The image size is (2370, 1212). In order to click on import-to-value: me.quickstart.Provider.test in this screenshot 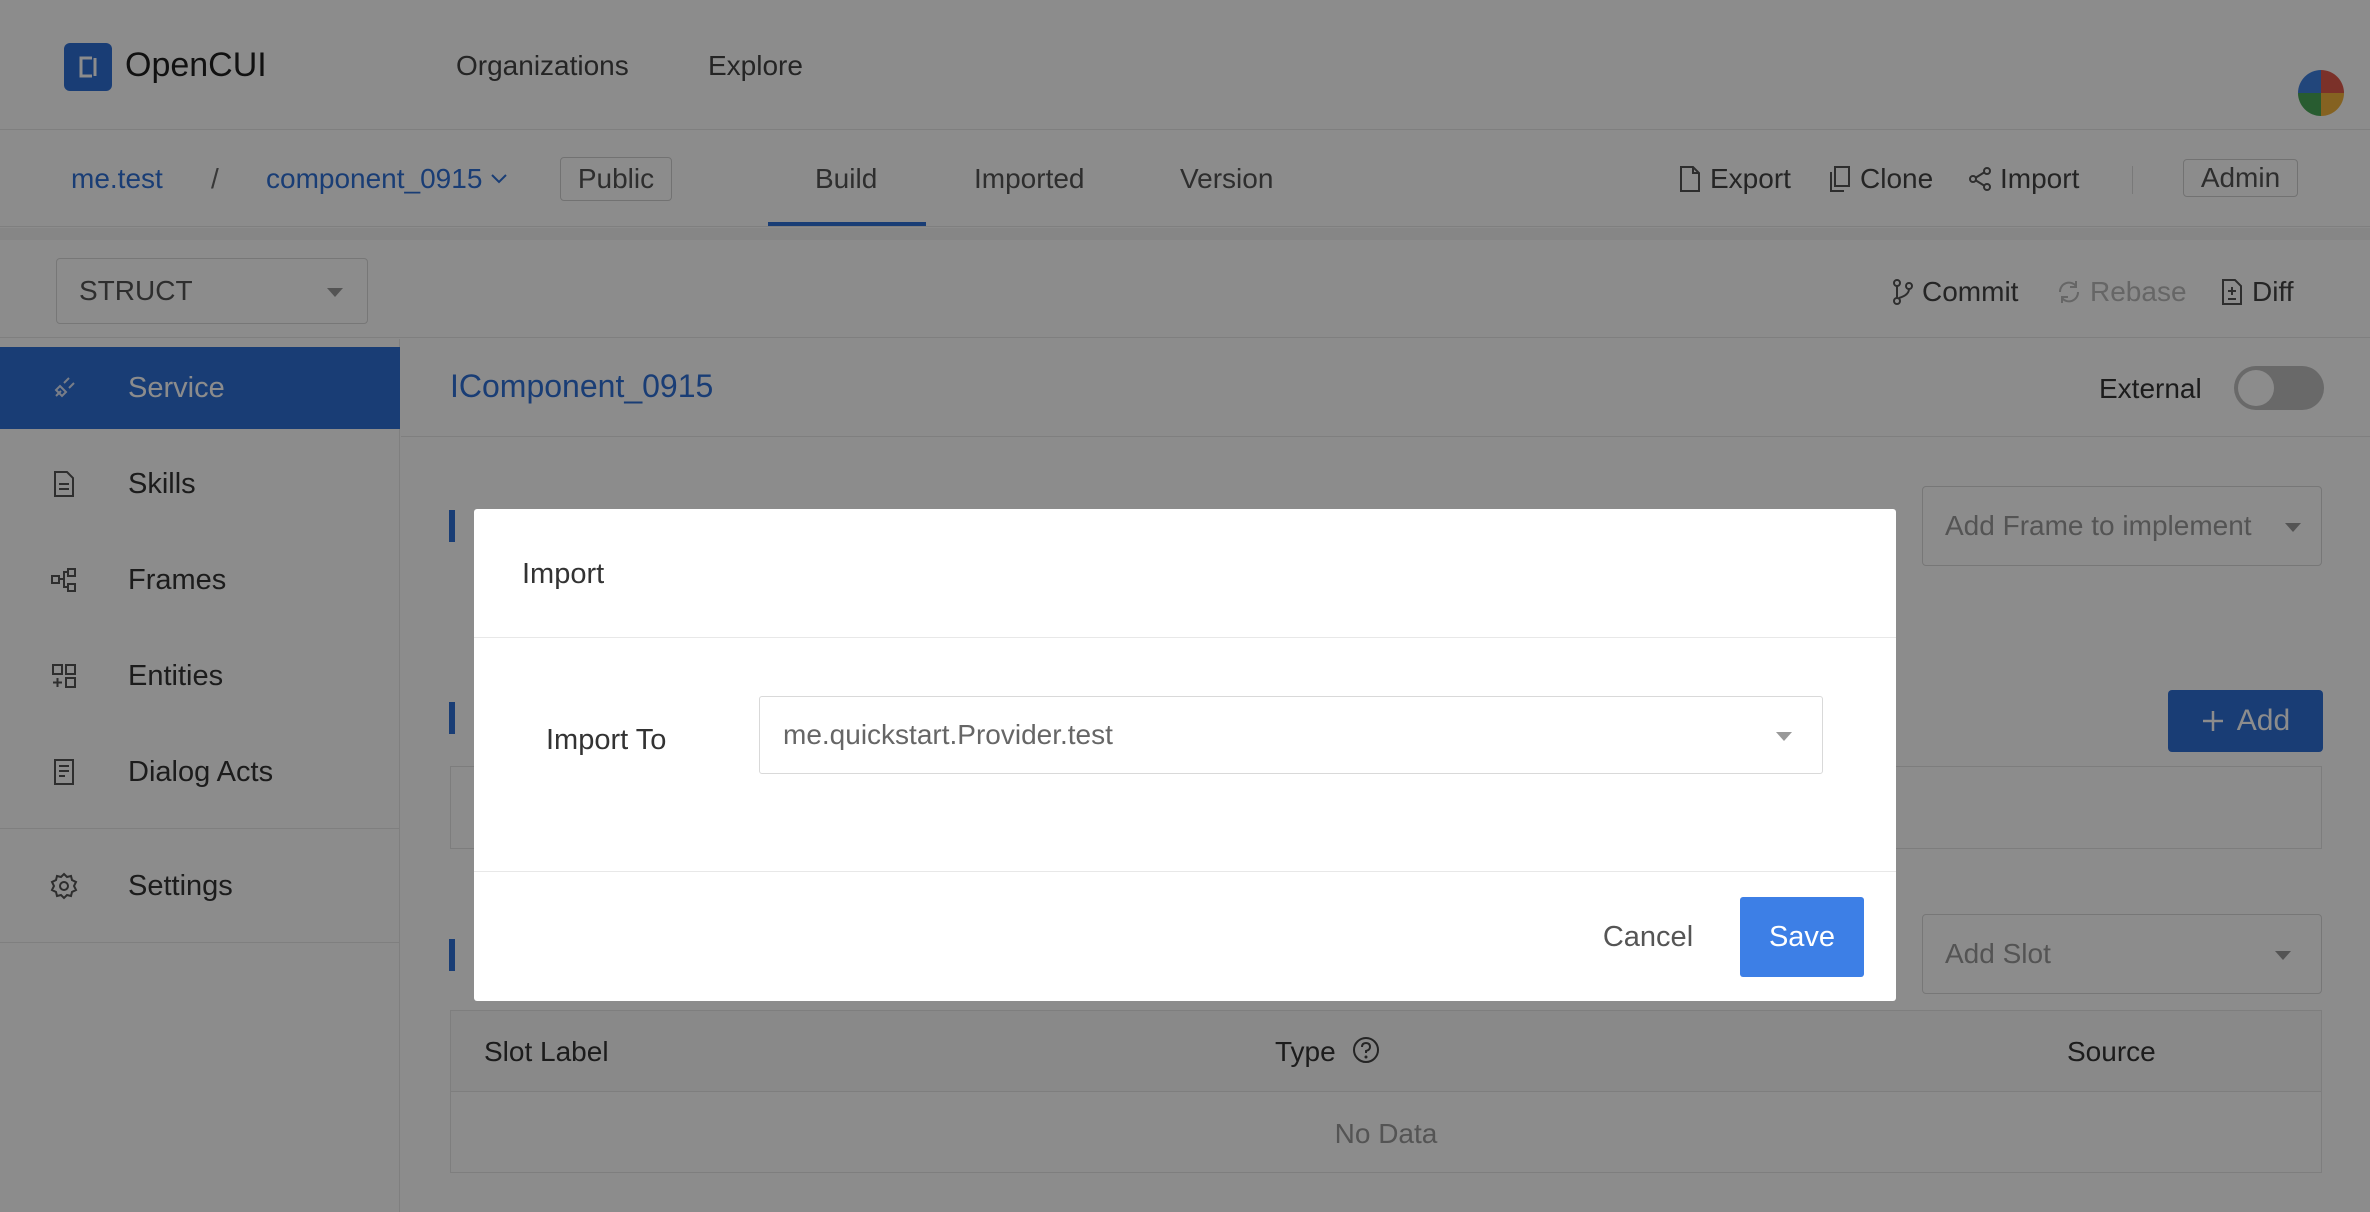, I will do `click(948, 734)`.